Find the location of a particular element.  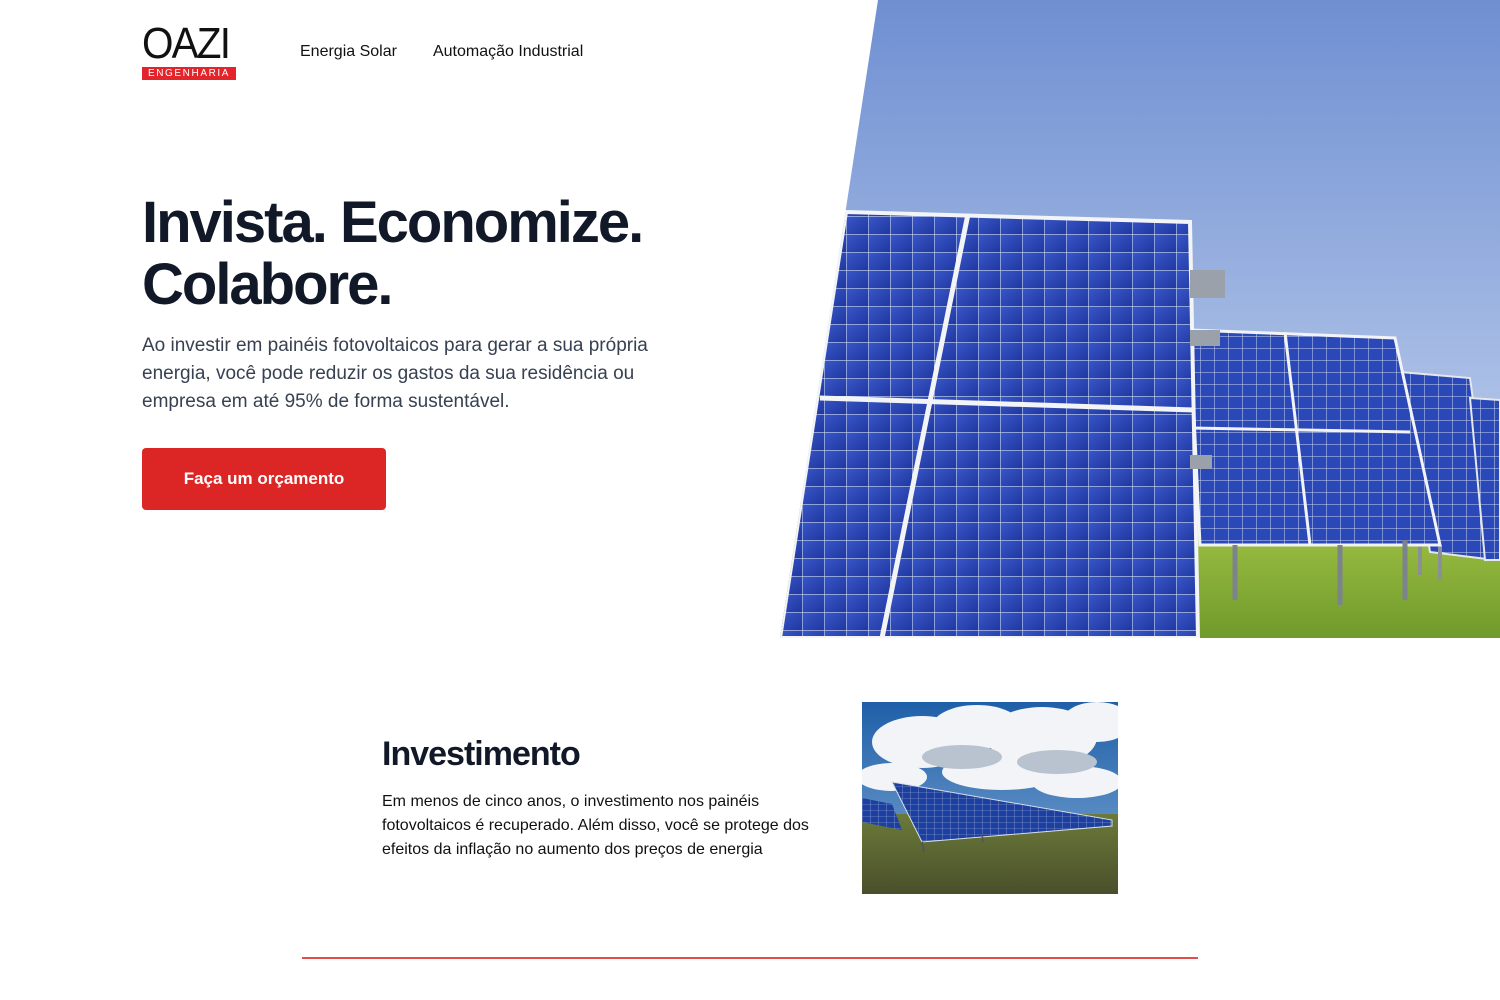

logo-wordmark: OAZI is located at coordinates (186, 43).